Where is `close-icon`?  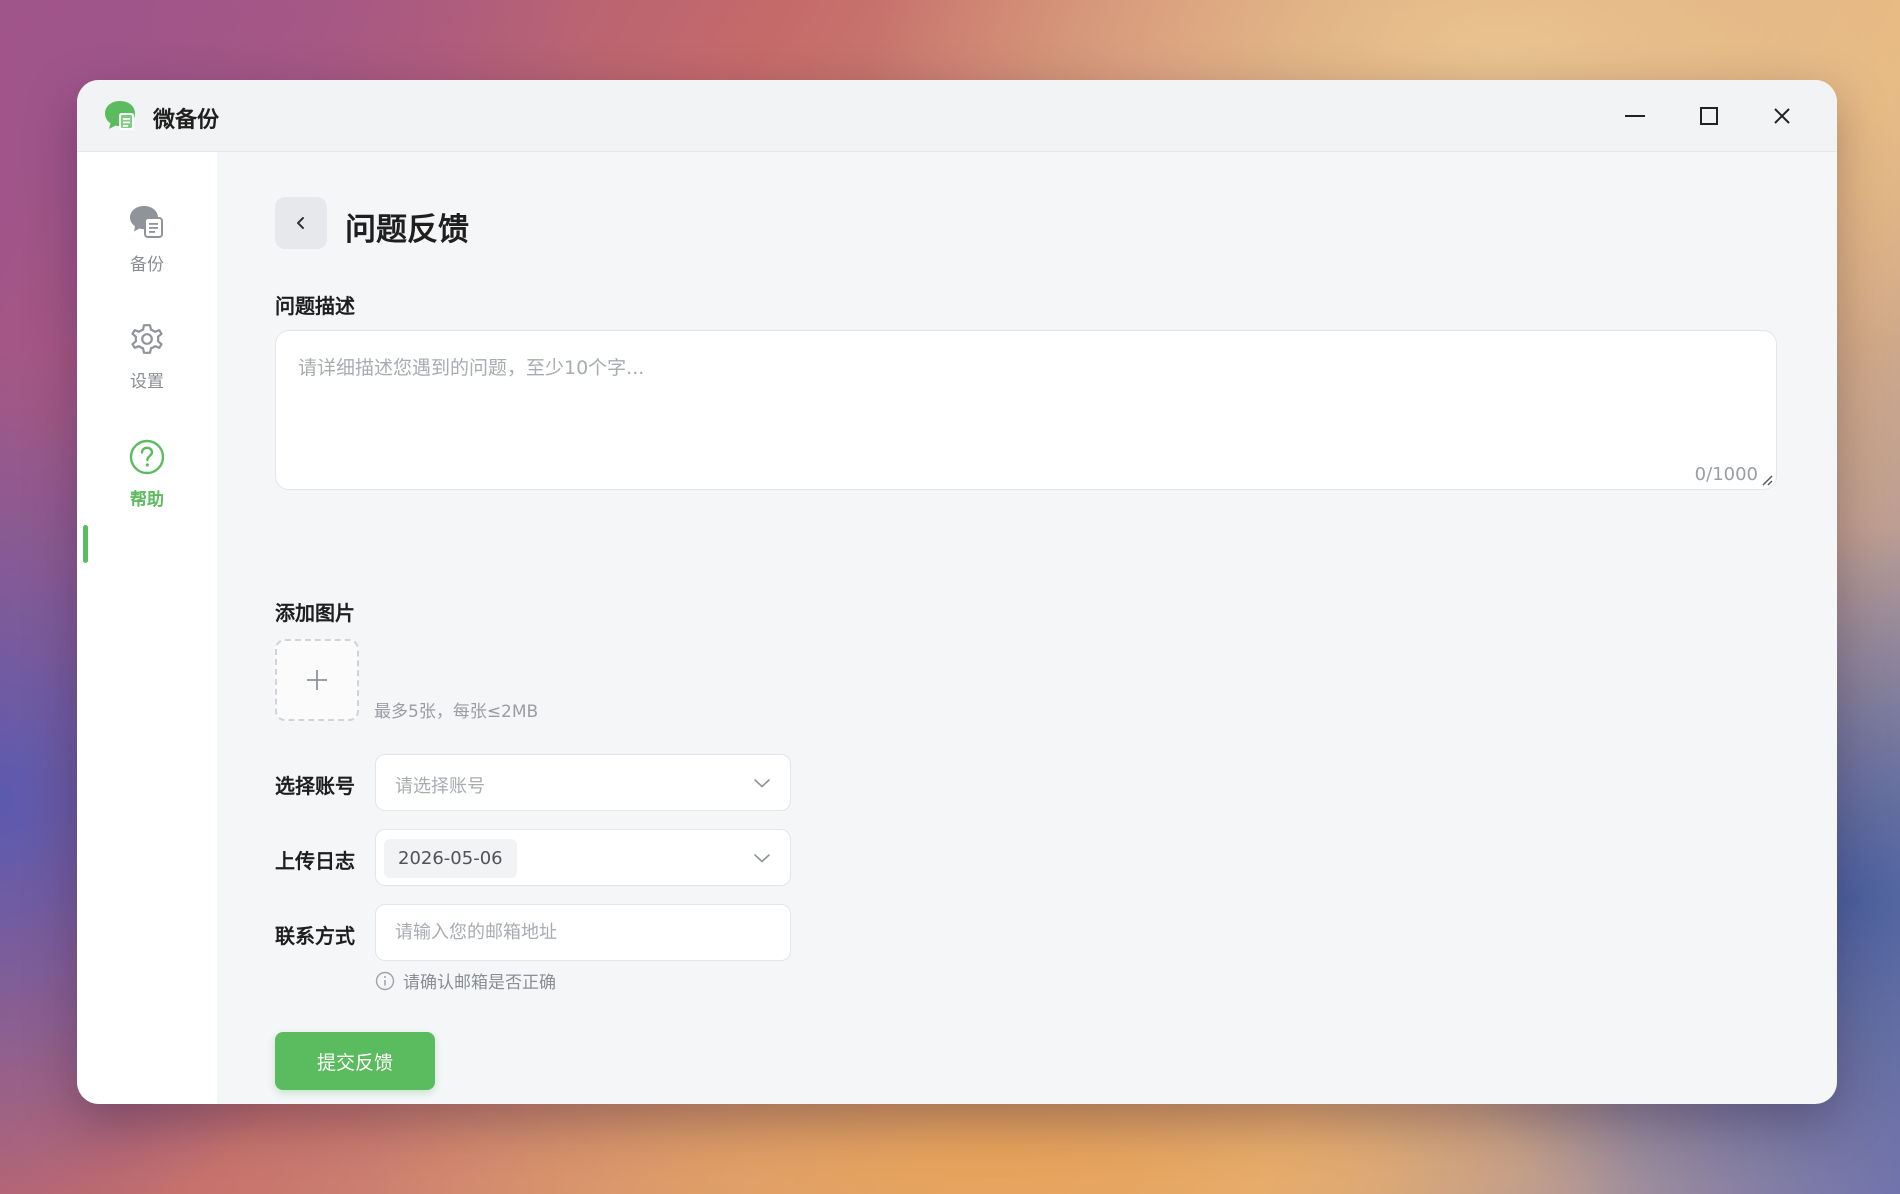 close-icon is located at coordinates (1782, 116).